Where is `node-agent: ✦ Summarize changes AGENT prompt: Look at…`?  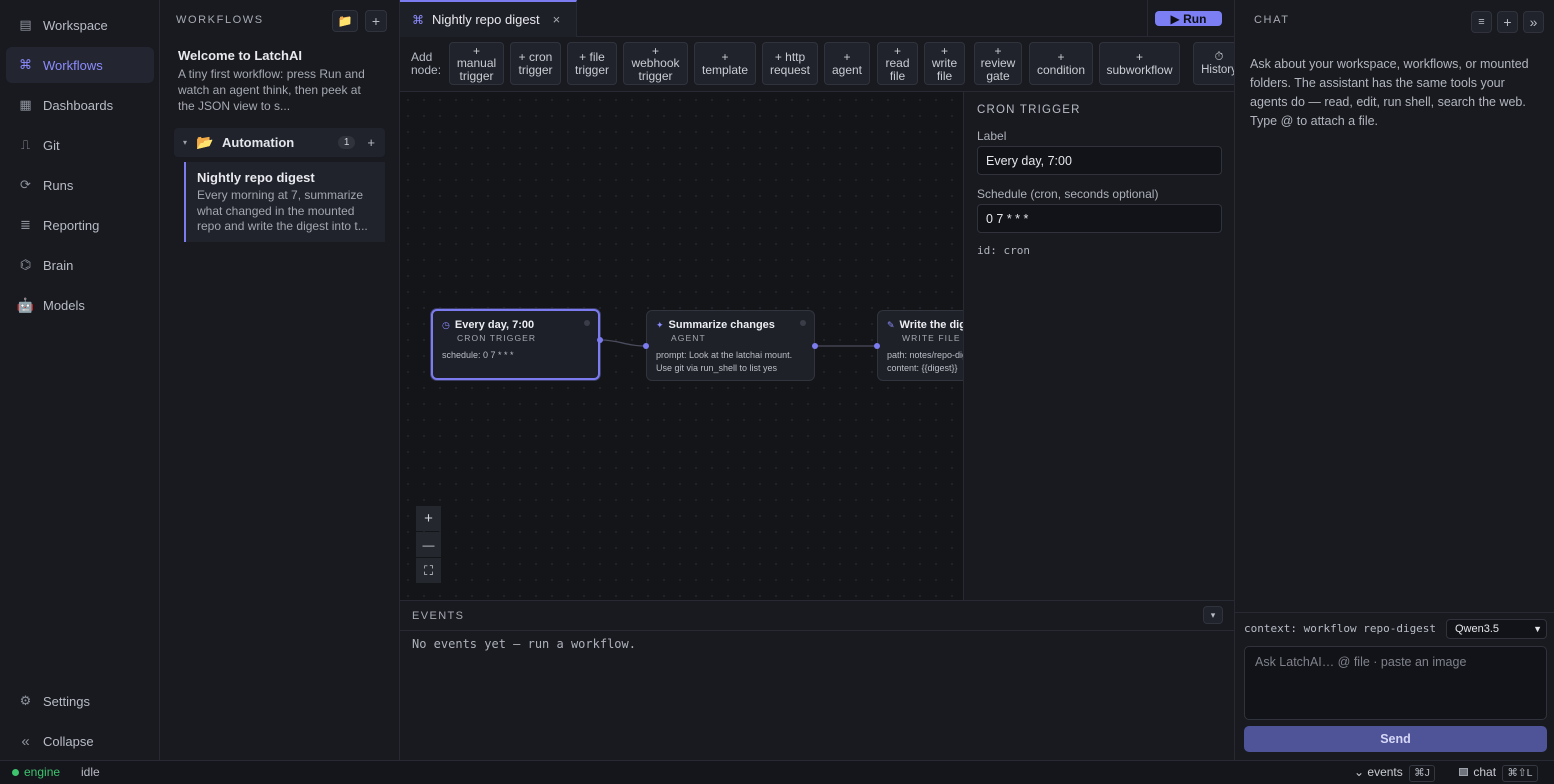 node-agent: ✦ Summarize changes AGENT prompt: Look at… is located at coordinates (730, 345).